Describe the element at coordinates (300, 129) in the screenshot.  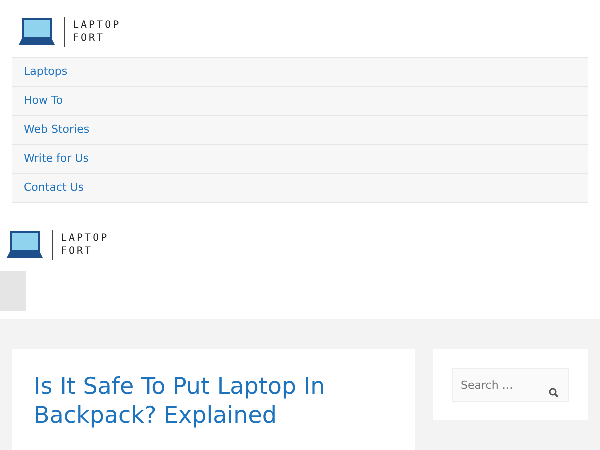
I see `nav-link: Web Stories` at that location.